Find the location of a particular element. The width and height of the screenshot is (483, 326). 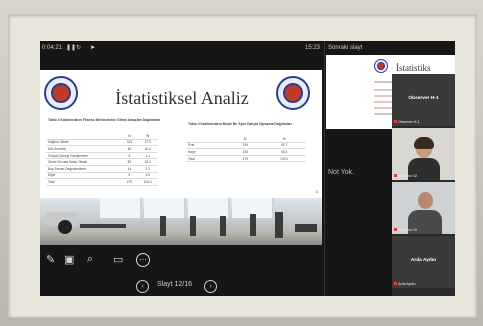

table-cell: Hayır is located at coordinates (207, 152).